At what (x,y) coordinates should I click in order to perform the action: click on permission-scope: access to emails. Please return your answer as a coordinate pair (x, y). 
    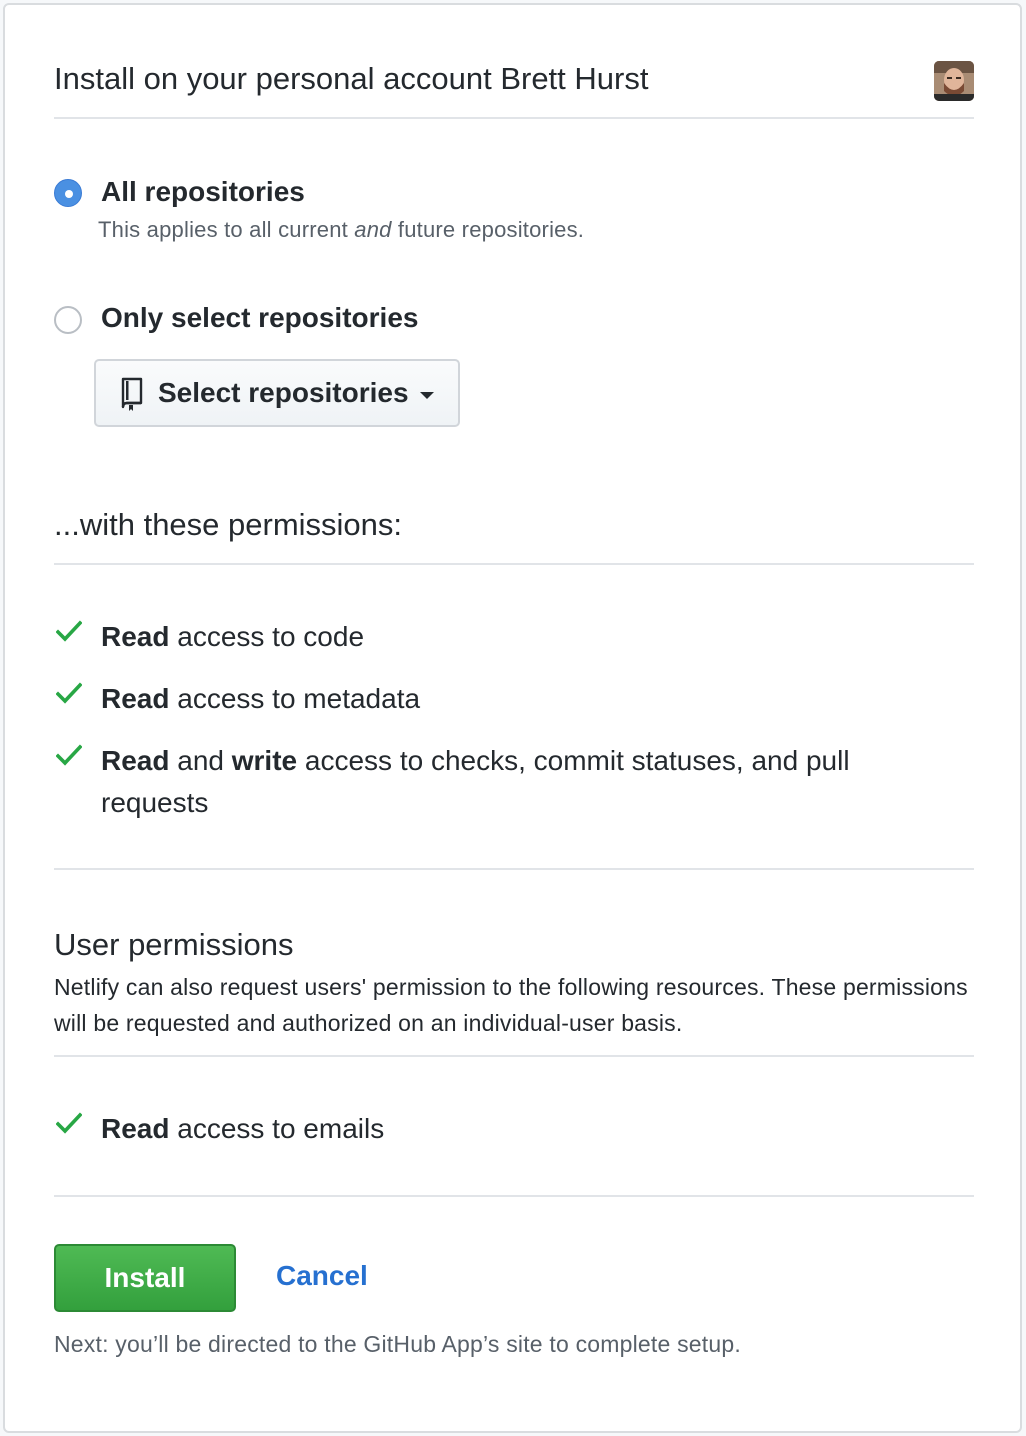
    Looking at the image, I should click on (277, 1128).